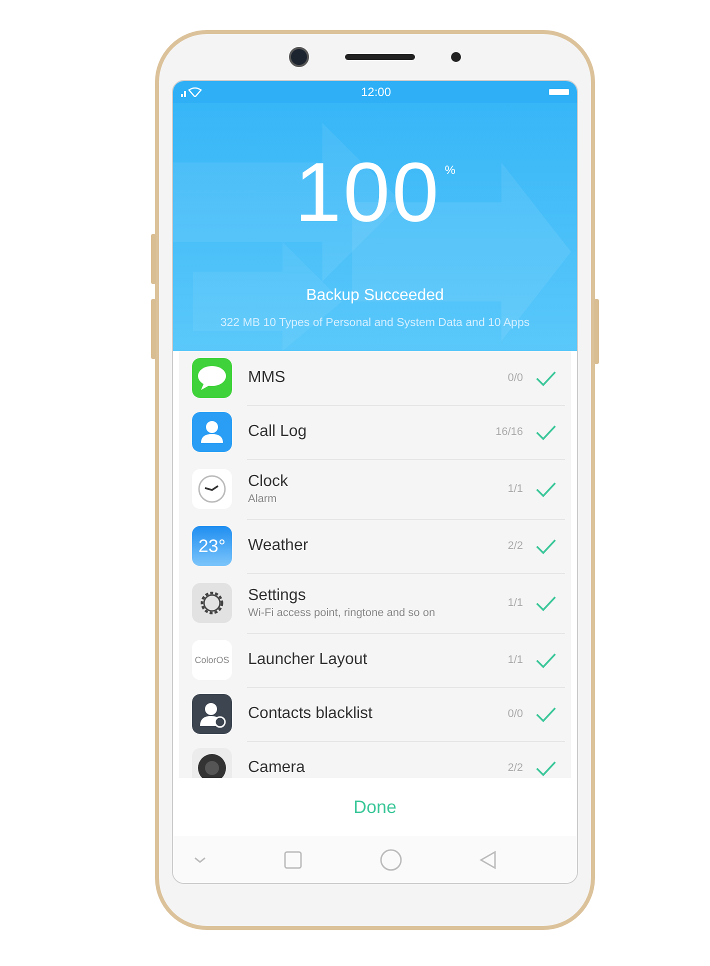 The height and width of the screenshot is (966, 710). What do you see at coordinates (559, 92) in the screenshot?
I see `battery-icon` at bounding box center [559, 92].